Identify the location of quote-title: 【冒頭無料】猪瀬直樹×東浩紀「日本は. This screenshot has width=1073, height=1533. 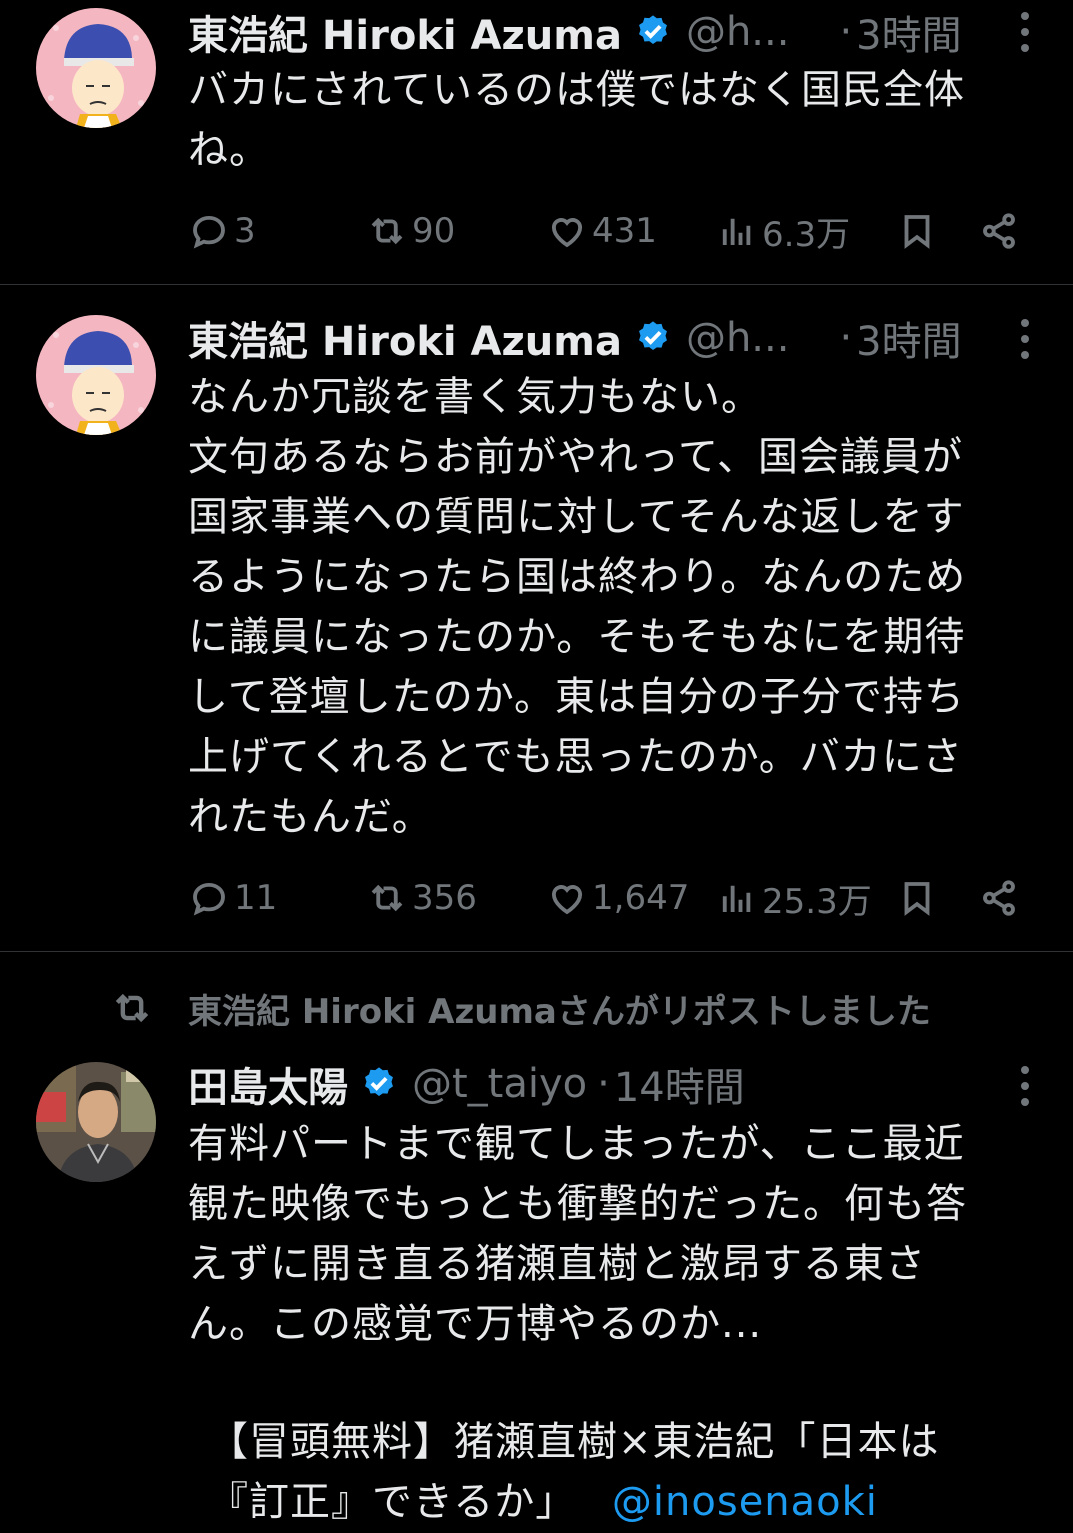
(574, 1442).